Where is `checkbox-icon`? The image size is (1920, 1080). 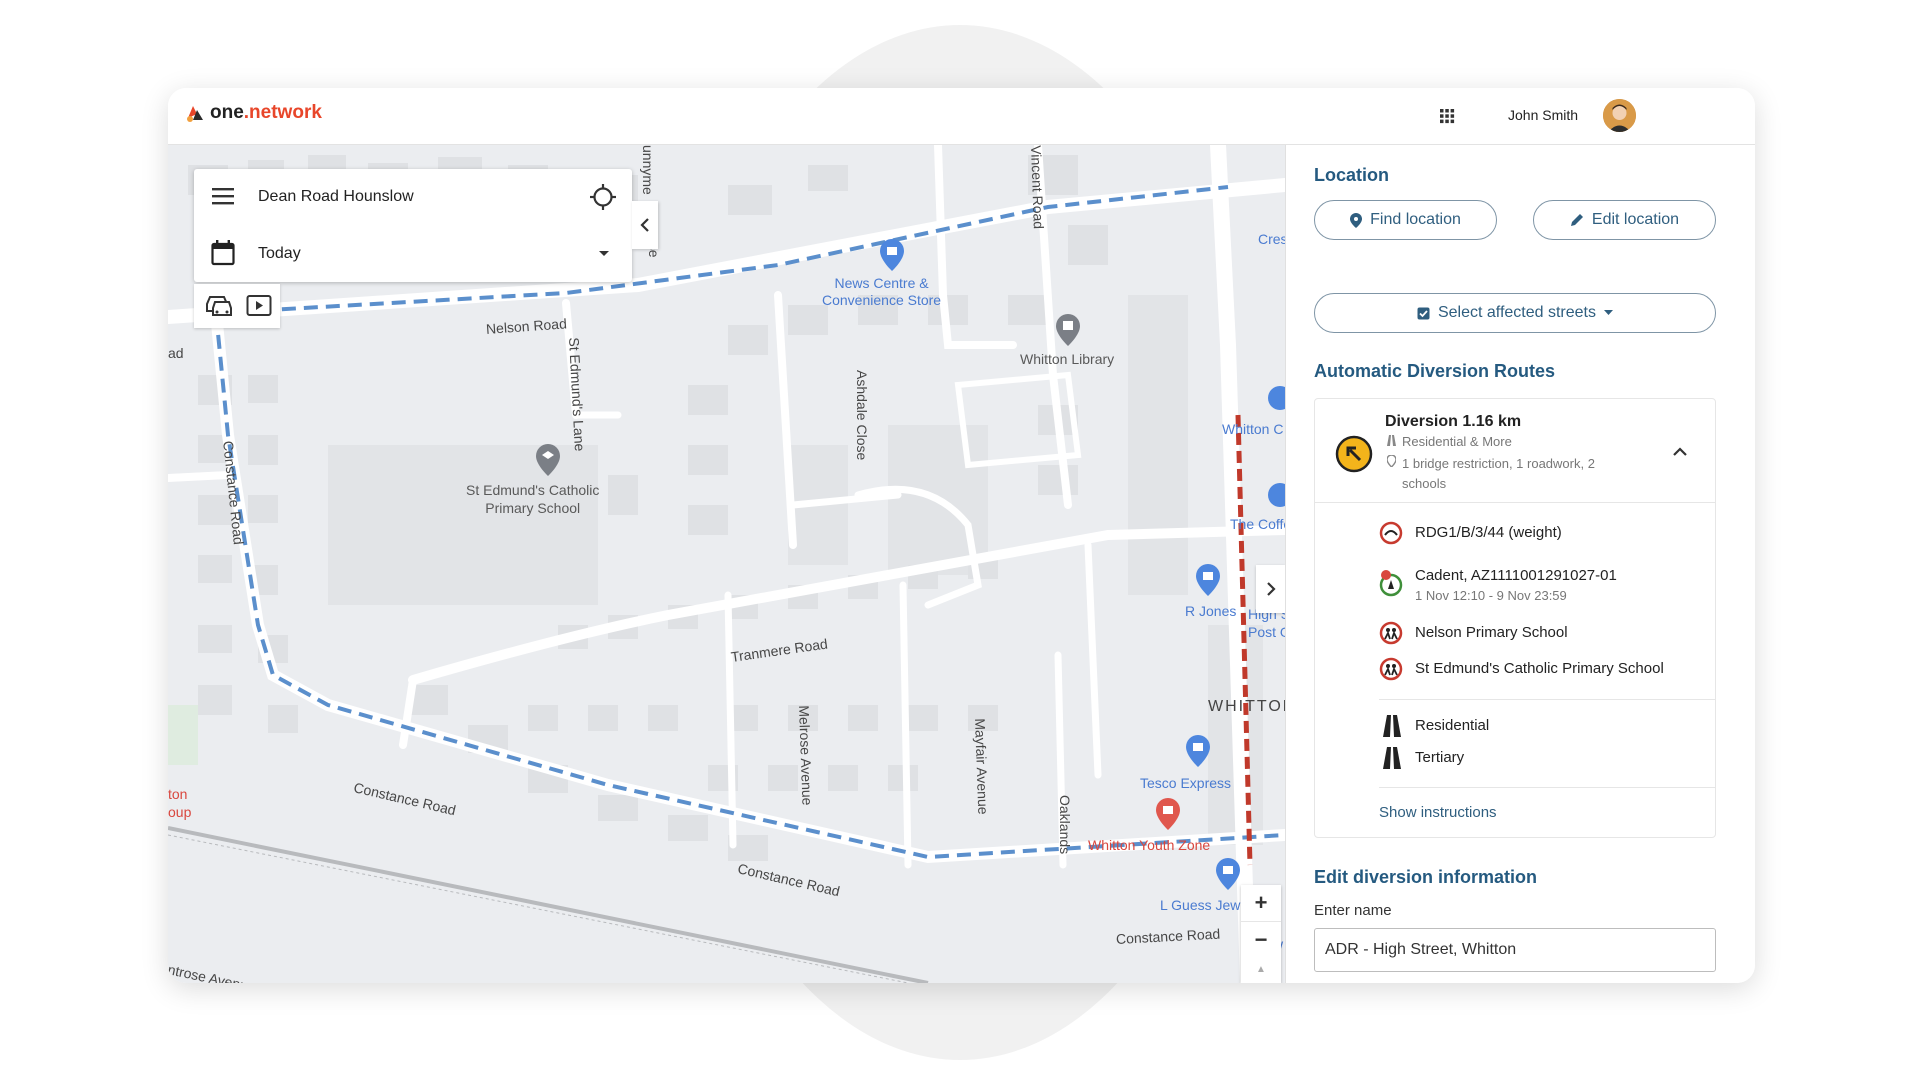 checkbox-icon is located at coordinates (1423, 313).